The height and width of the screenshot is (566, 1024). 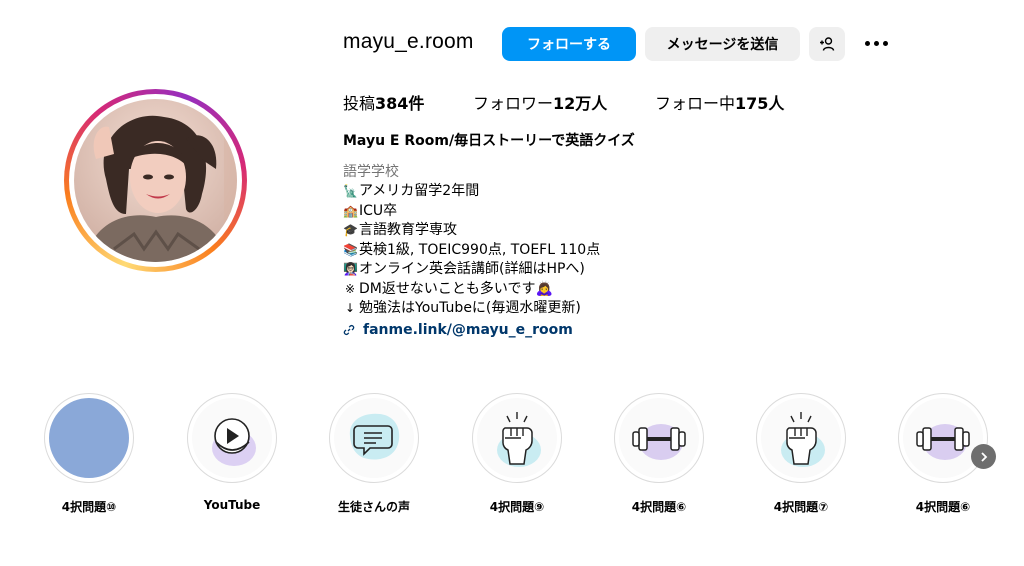 What do you see at coordinates (232, 505) in the screenshot?
I see `highlight-label: YouTube` at bounding box center [232, 505].